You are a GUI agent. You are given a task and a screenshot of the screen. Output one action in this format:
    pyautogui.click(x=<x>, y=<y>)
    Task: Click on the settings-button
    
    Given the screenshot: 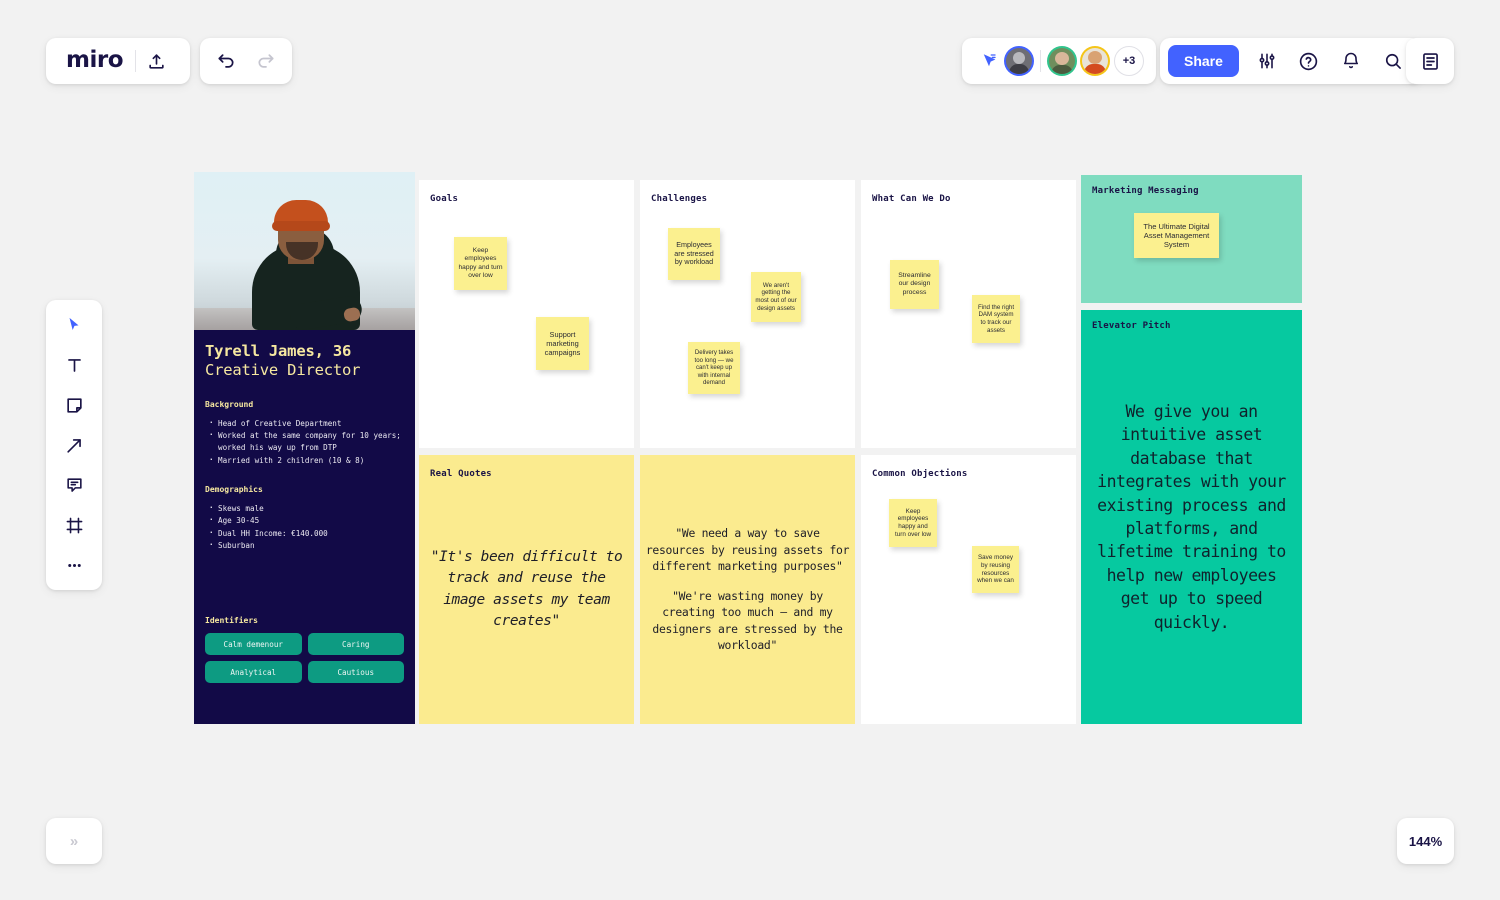 What is the action you would take?
    pyautogui.click(x=1267, y=61)
    